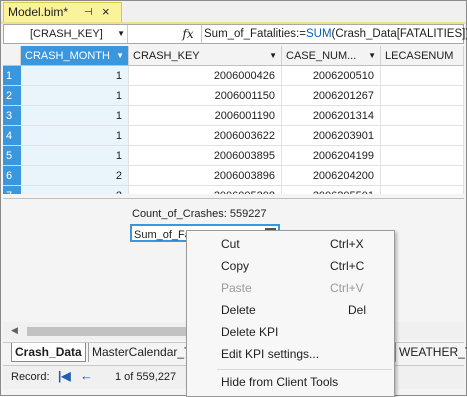 The width and height of the screenshot is (467, 397). What do you see at coordinates (30, 377) in the screenshot?
I see `record-label: Record:` at bounding box center [30, 377].